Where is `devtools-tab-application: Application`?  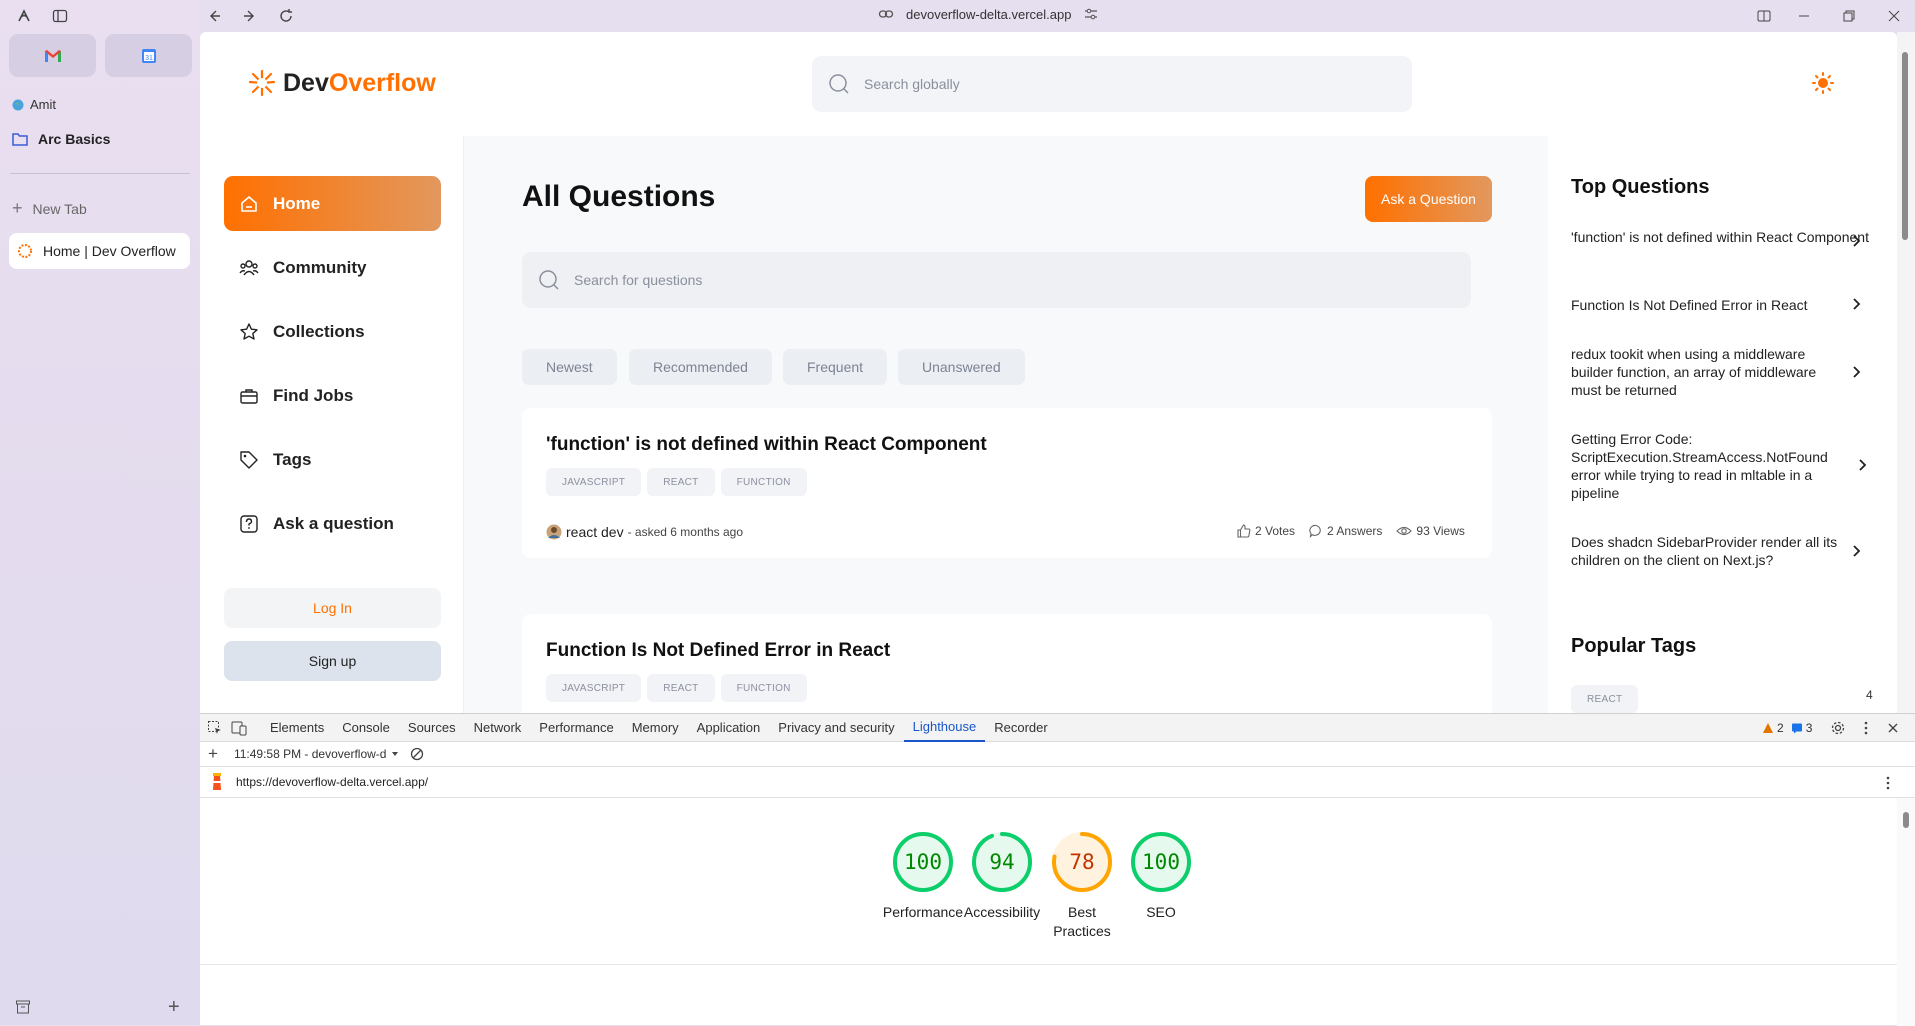 devtools-tab-application: Application is located at coordinates (729, 728).